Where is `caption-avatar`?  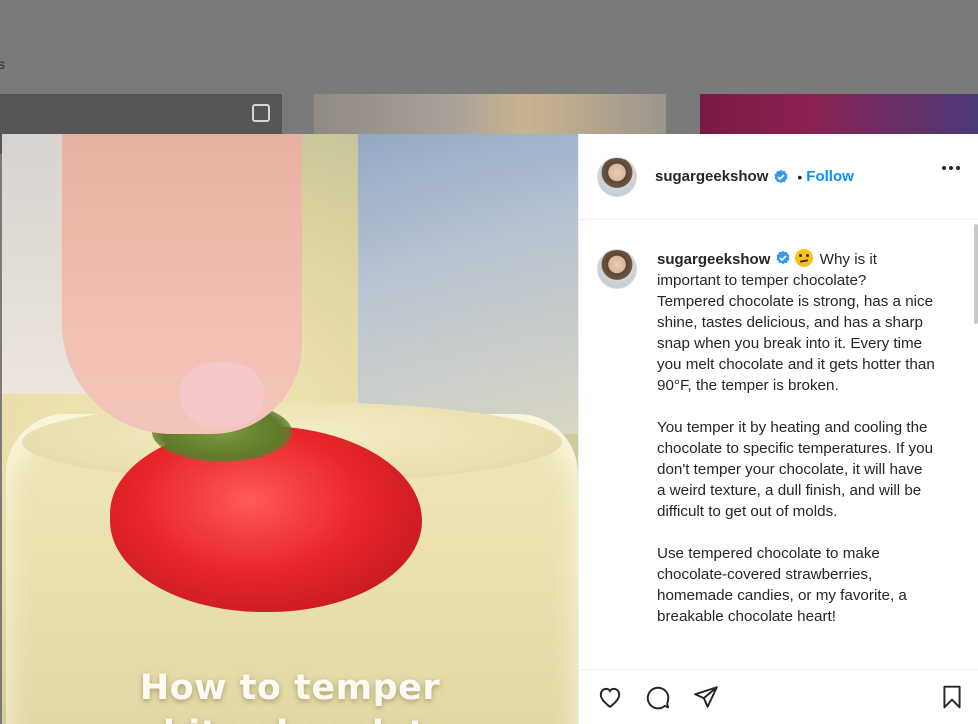 caption-avatar is located at coordinates (617, 269).